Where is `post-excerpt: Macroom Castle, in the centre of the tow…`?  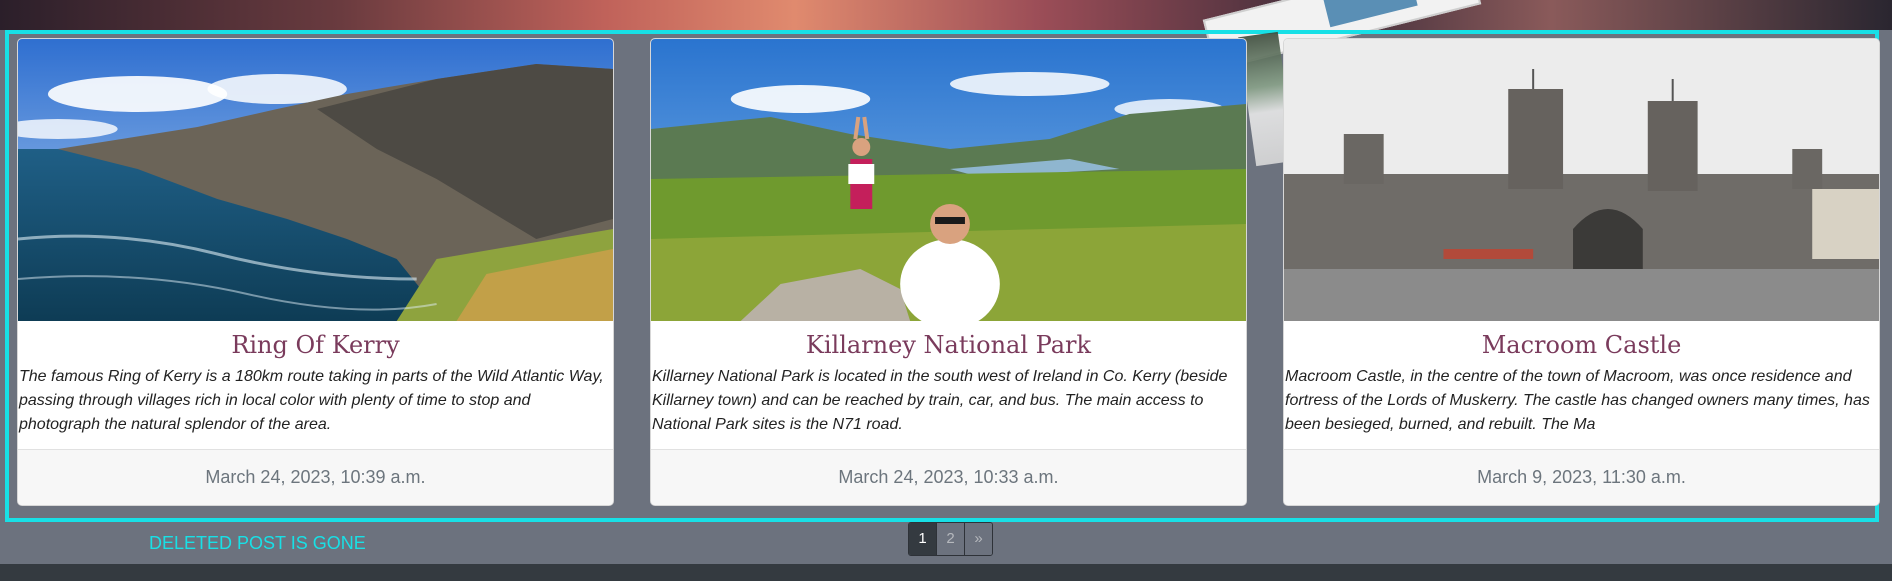
post-excerpt: Macroom Castle, in the centre of the tow… is located at coordinates (1577, 400).